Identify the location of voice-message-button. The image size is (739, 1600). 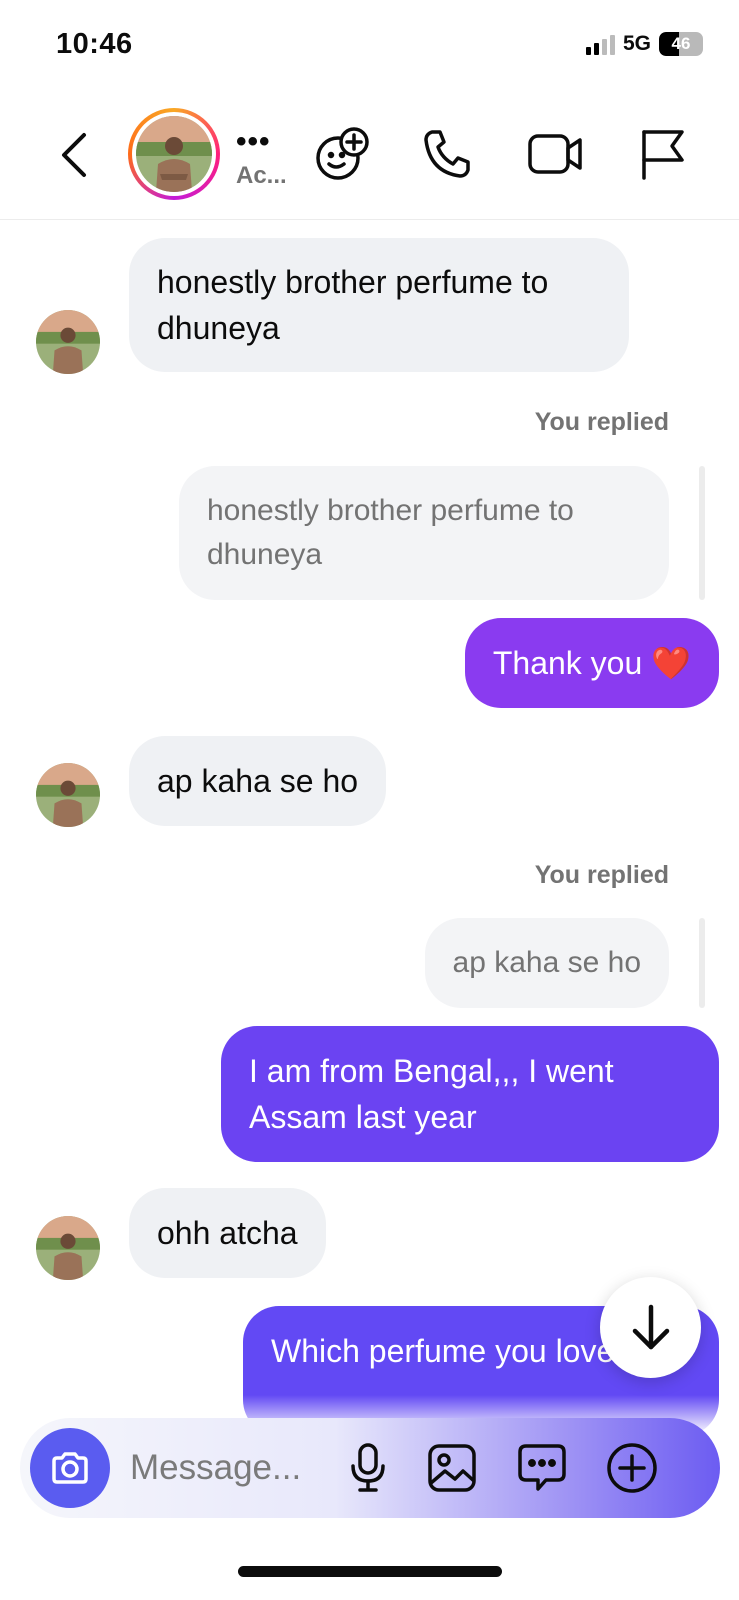
(368, 1468).